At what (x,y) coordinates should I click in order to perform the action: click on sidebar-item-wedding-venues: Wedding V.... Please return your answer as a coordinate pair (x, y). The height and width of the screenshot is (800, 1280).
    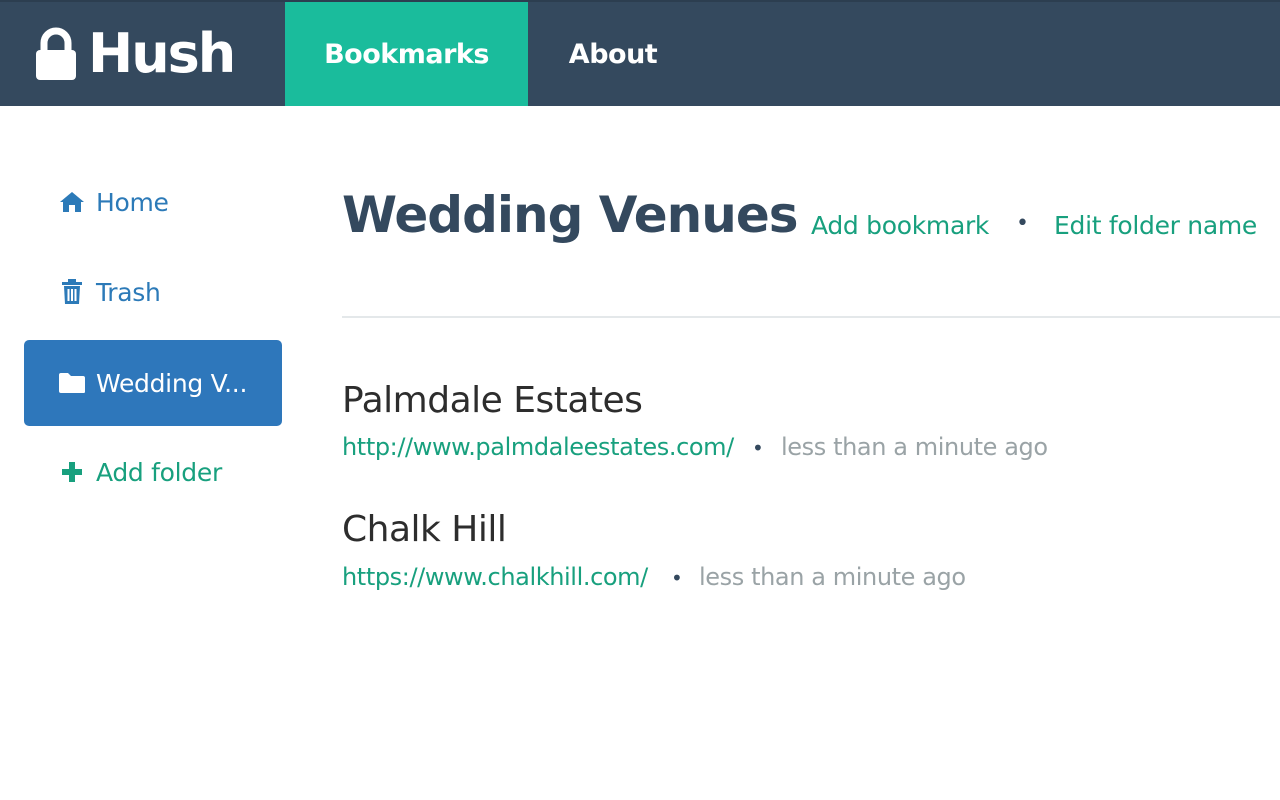
    Looking at the image, I should click on (153, 383).